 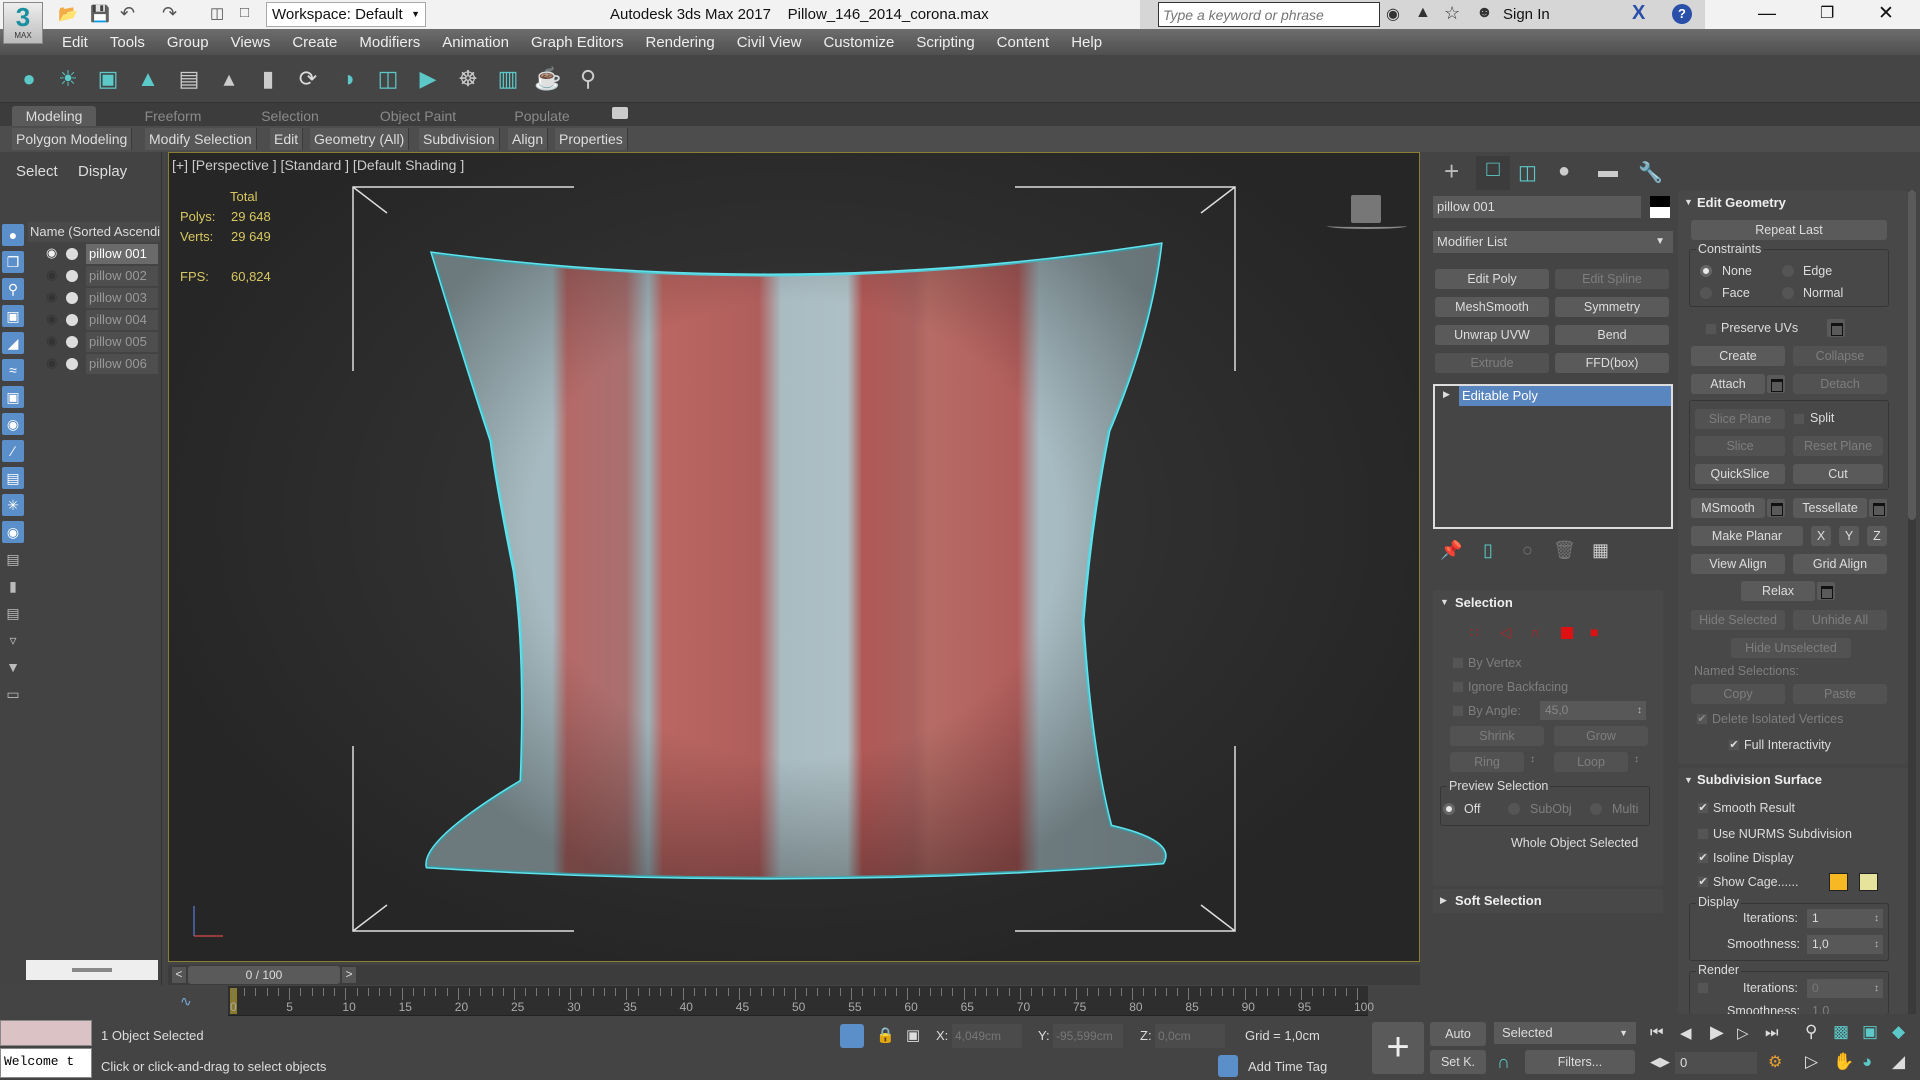 What do you see at coordinates (94, 232) in the screenshot?
I see `explorer-column-header: Name (Sorted Ascendi` at bounding box center [94, 232].